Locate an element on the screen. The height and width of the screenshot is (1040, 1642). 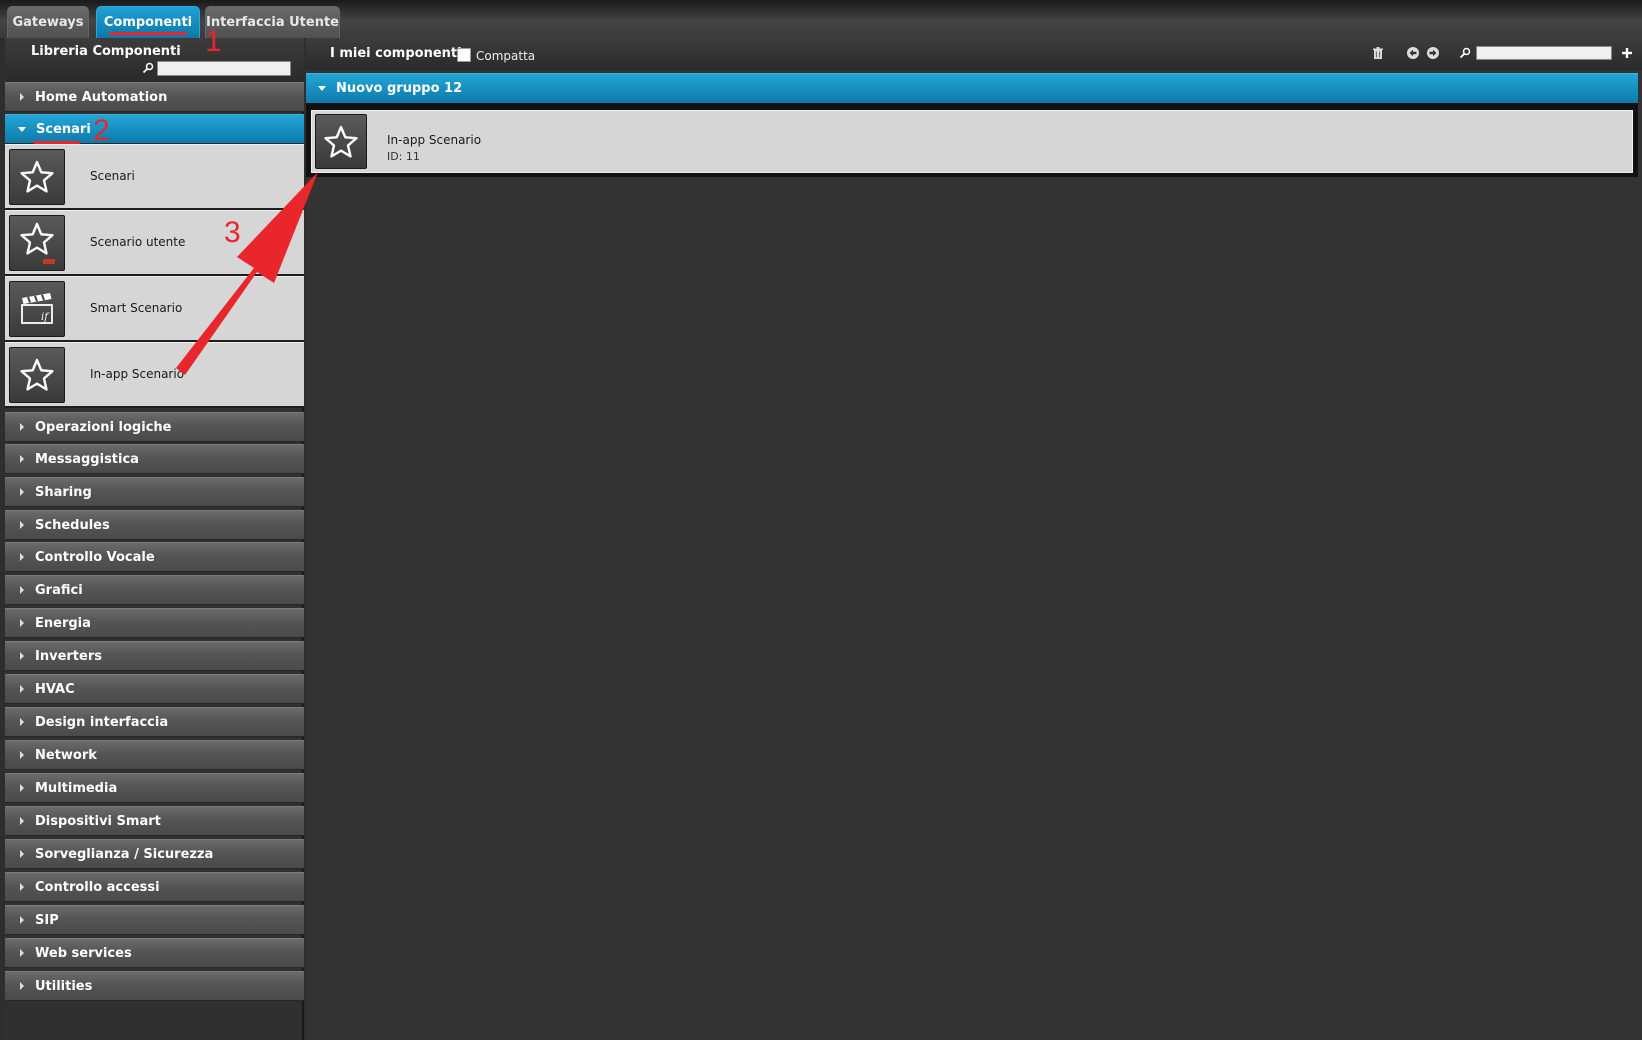
category-schedules: Schedules is located at coordinates (154, 525).